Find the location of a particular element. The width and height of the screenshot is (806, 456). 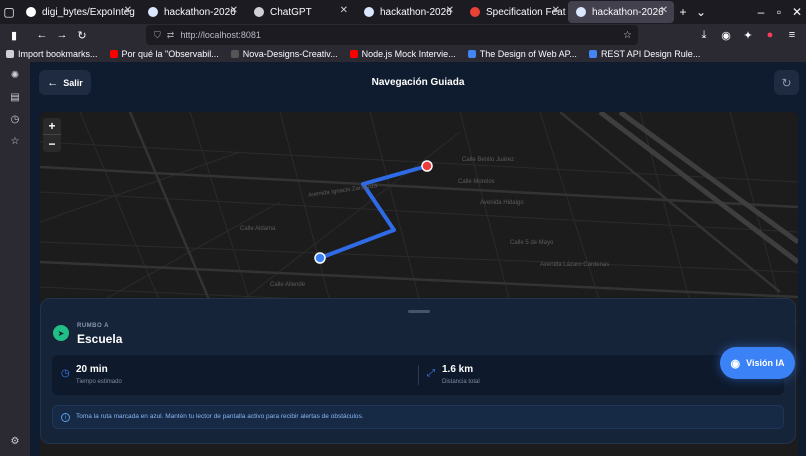

stat-label: Tiempo estimado is located at coordinates (99, 382).